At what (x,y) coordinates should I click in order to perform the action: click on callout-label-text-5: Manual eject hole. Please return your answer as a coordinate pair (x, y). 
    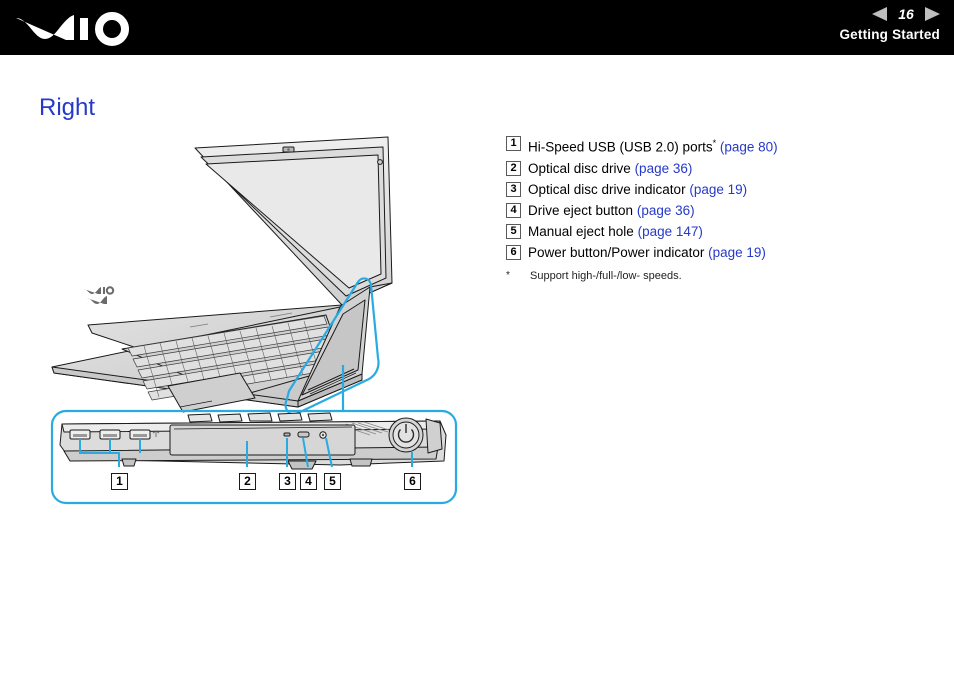
    Looking at the image, I should click on (581, 232).